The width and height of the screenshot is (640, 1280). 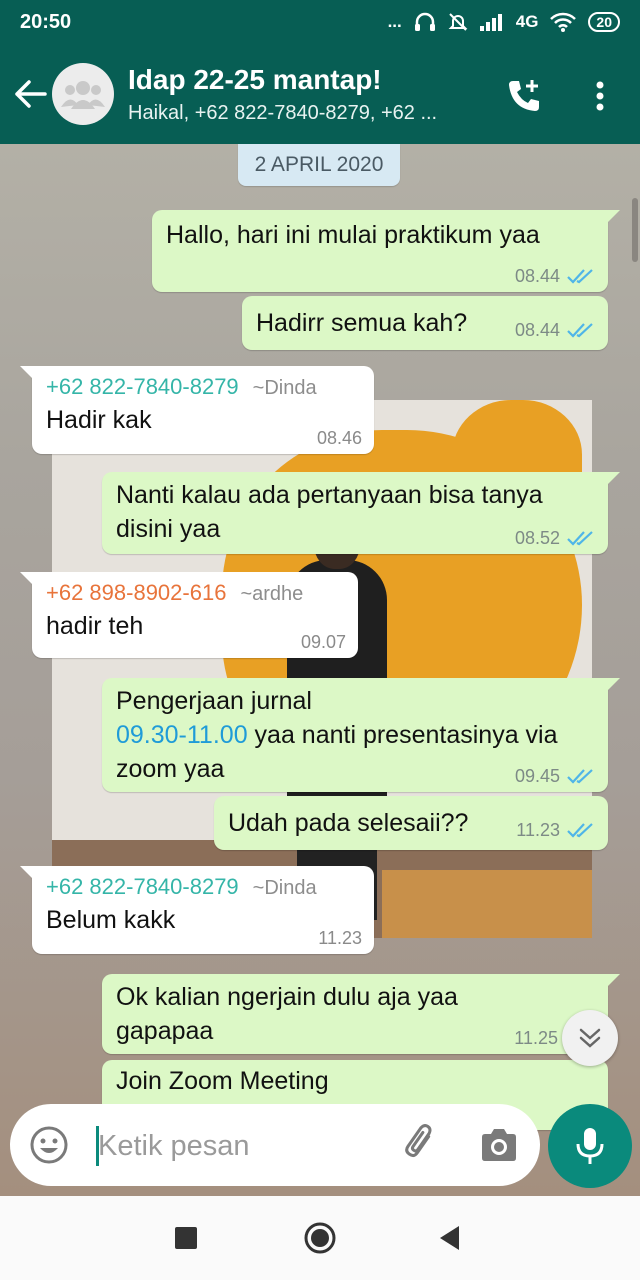 I want to click on nav-recents-icon, so click(x=186, y=1238).